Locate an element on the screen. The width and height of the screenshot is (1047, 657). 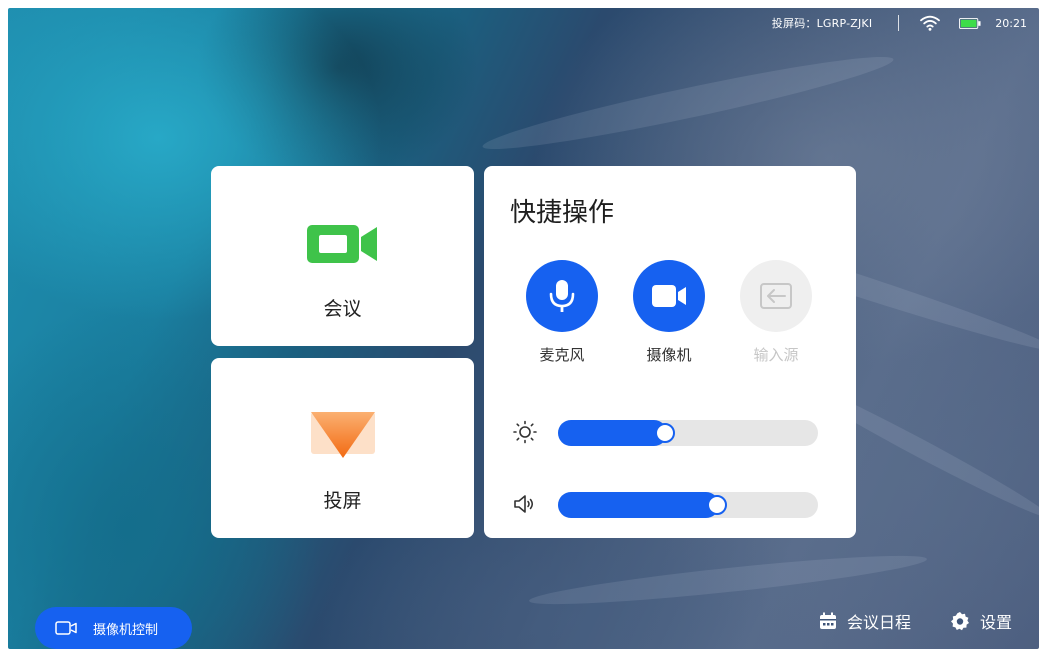
volume-track is located at coordinates (688, 505).